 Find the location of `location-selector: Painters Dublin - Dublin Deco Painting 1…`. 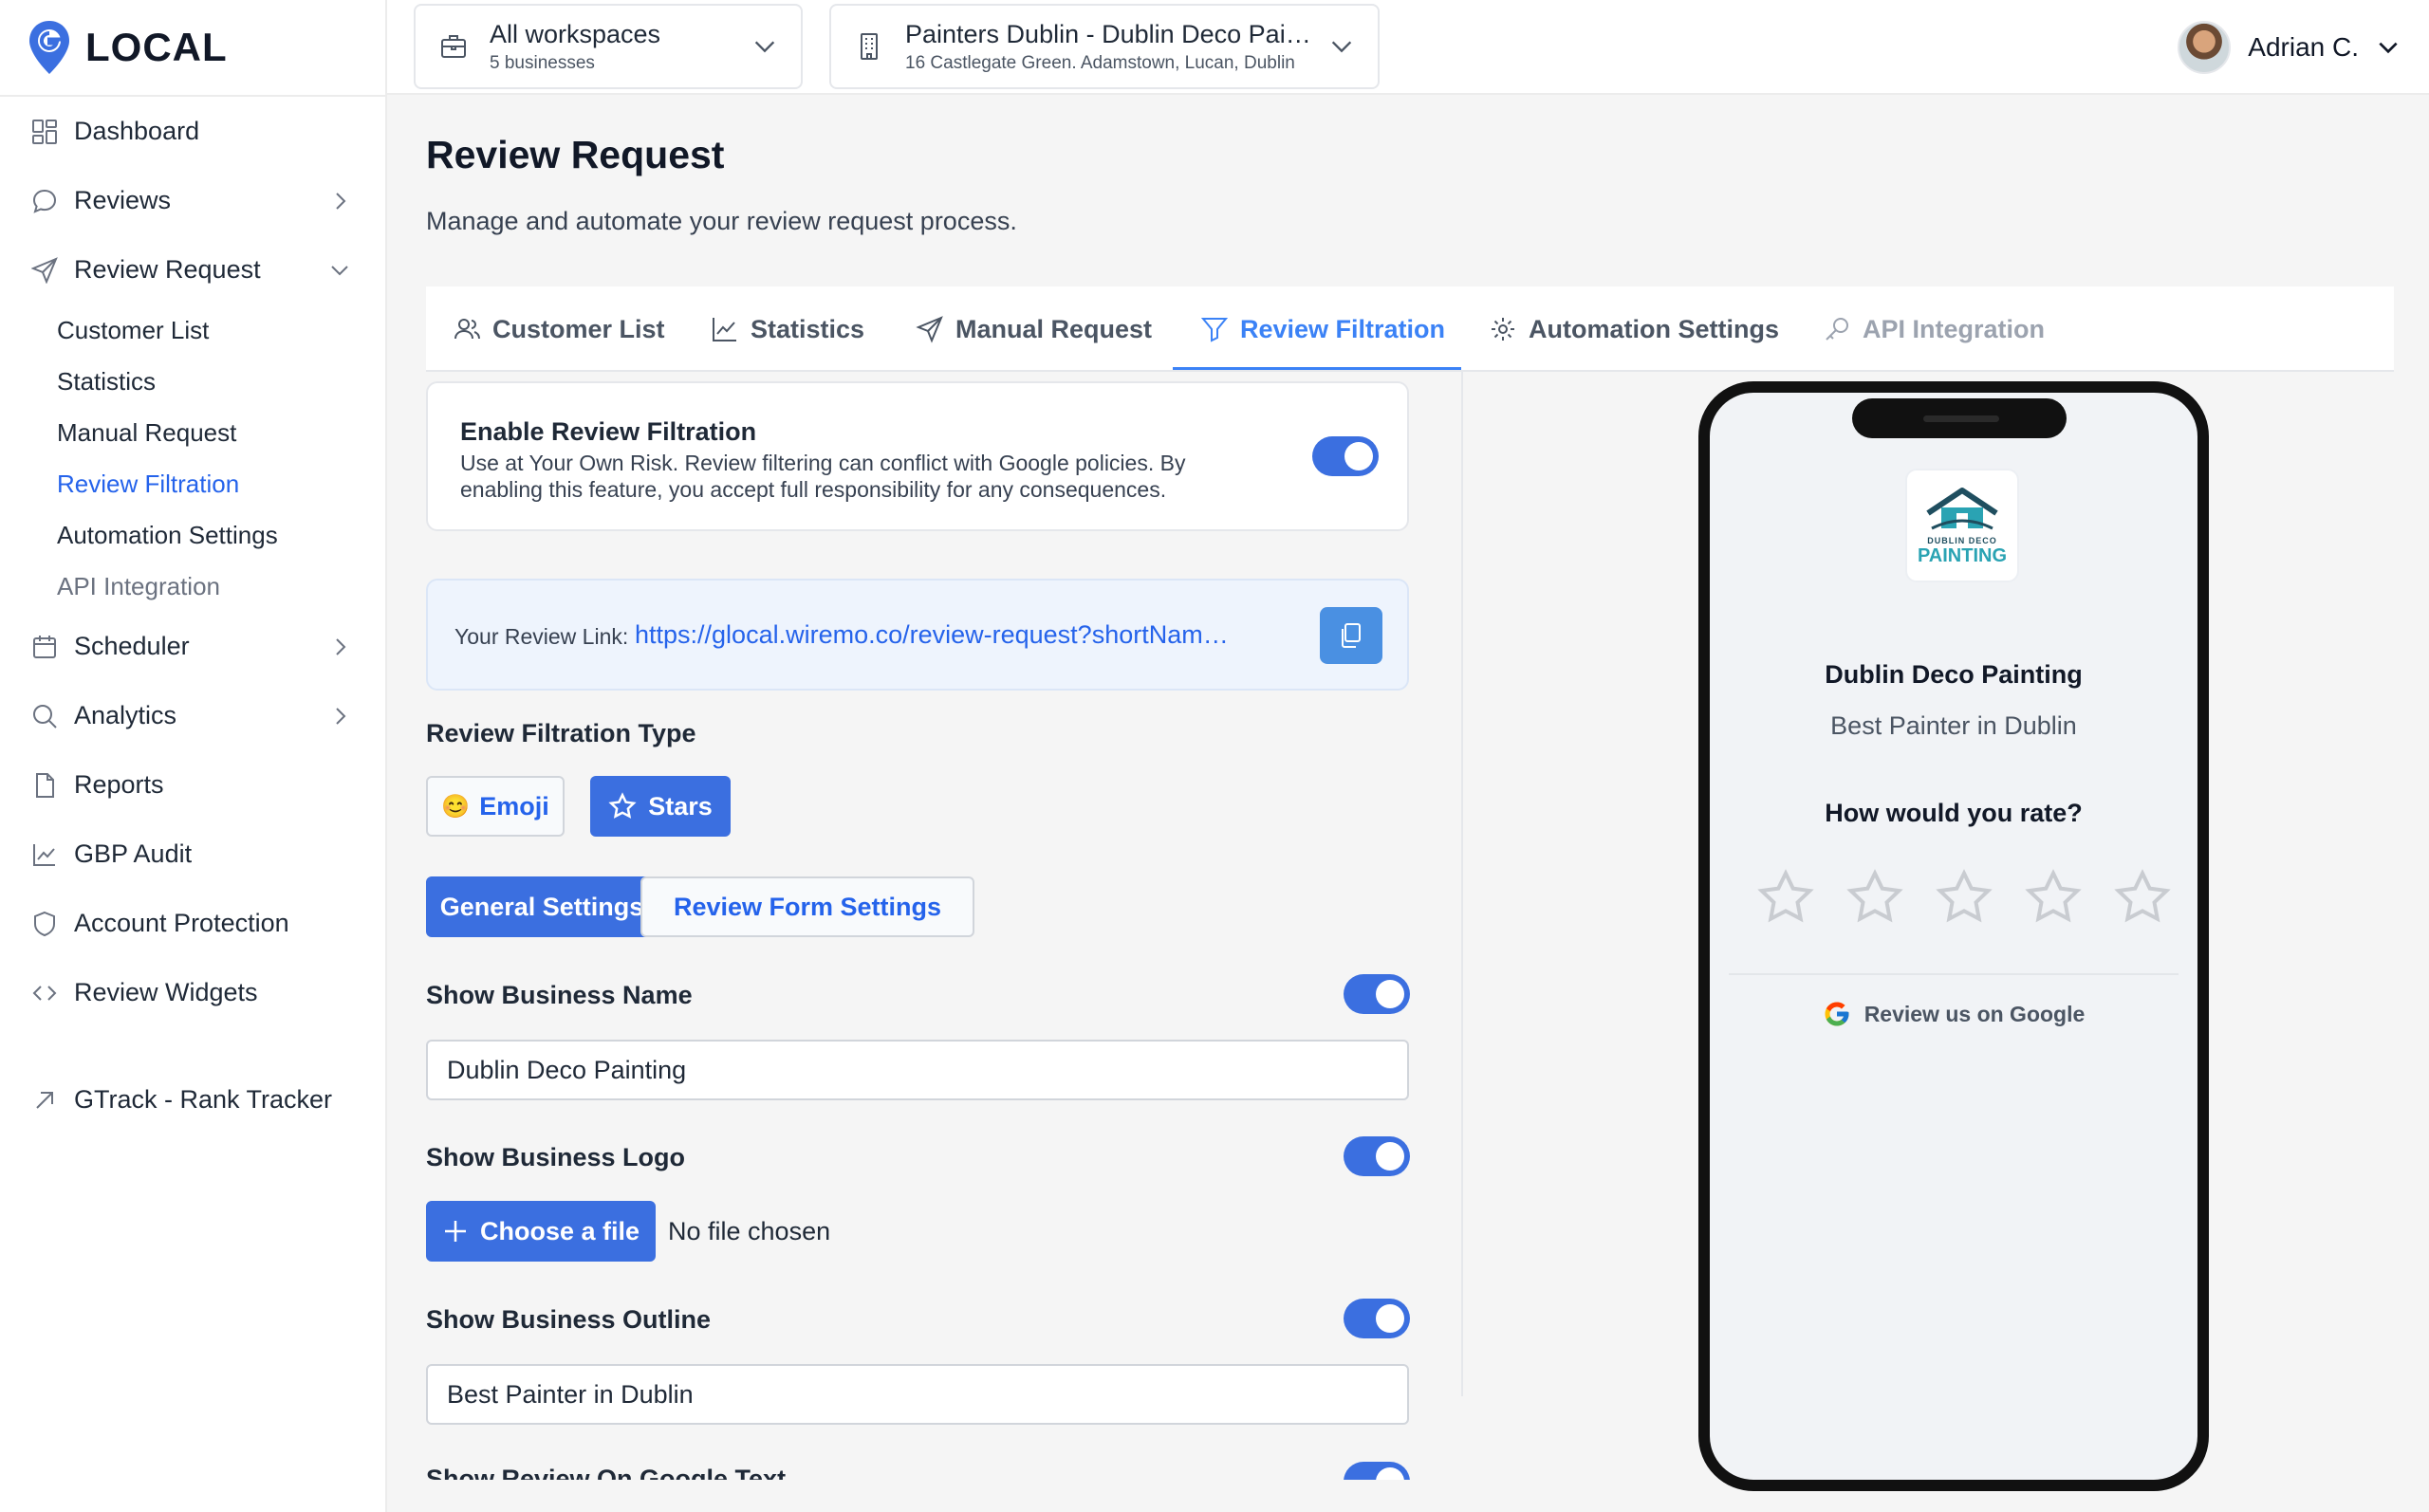

location-selector: Painters Dublin - Dublin Deco Painting 1… is located at coordinates (1104, 46).